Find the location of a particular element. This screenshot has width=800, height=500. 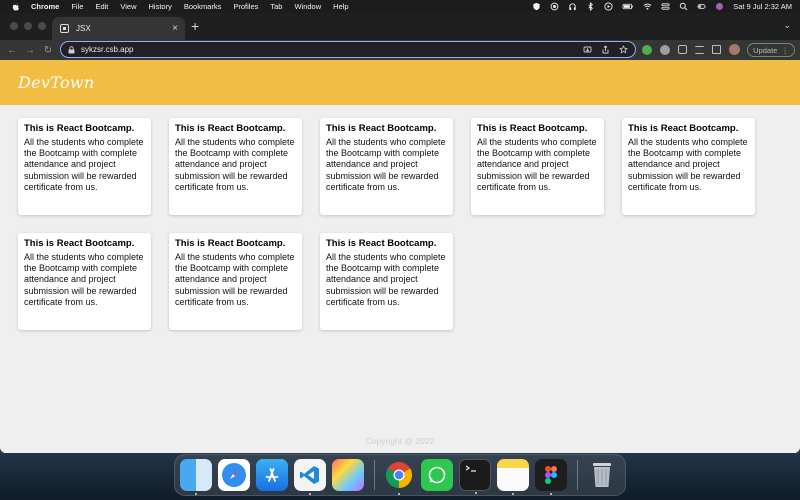

update-button: Update ⋮ is located at coordinates (771, 50).